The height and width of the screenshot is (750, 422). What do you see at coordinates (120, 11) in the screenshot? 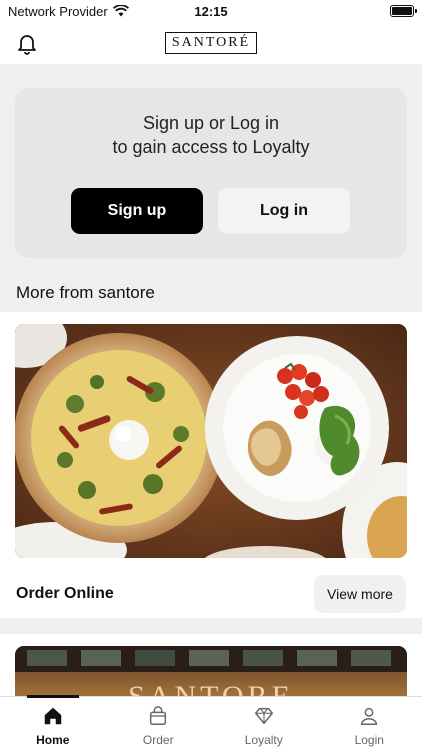
I see `wifi-icon` at bounding box center [120, 11].